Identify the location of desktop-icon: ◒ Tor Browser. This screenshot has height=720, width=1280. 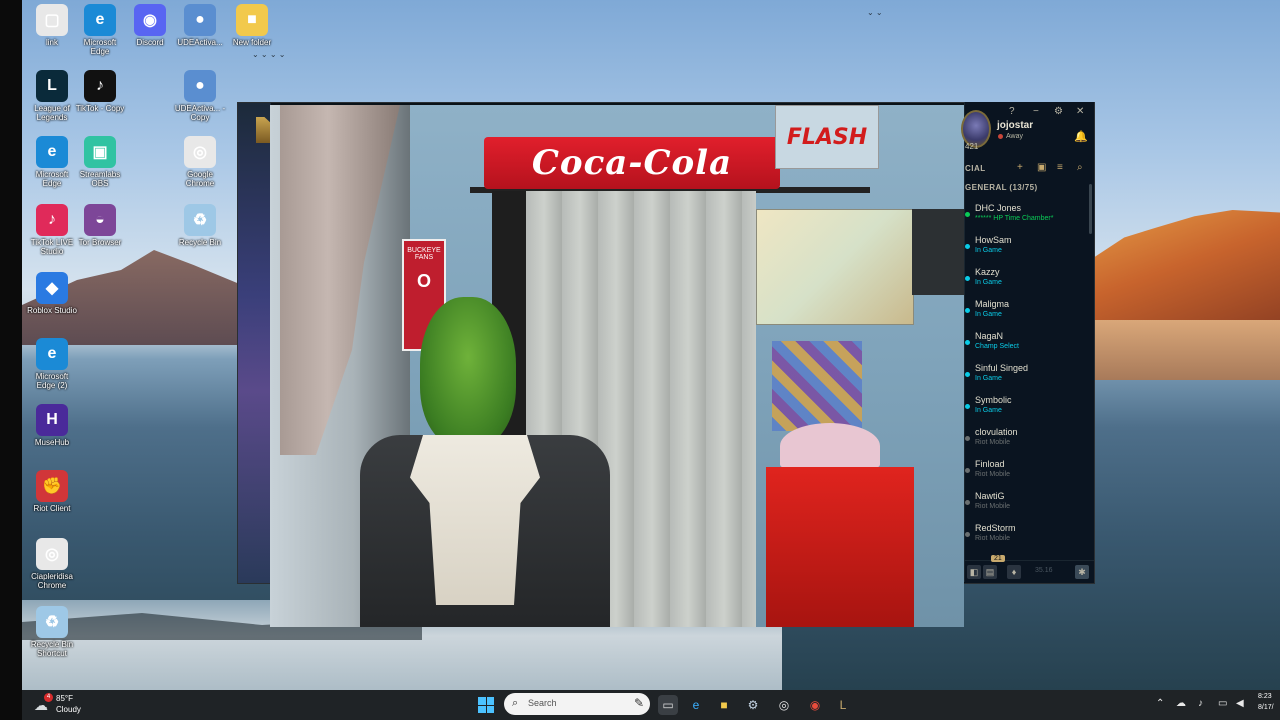
(100, 225).